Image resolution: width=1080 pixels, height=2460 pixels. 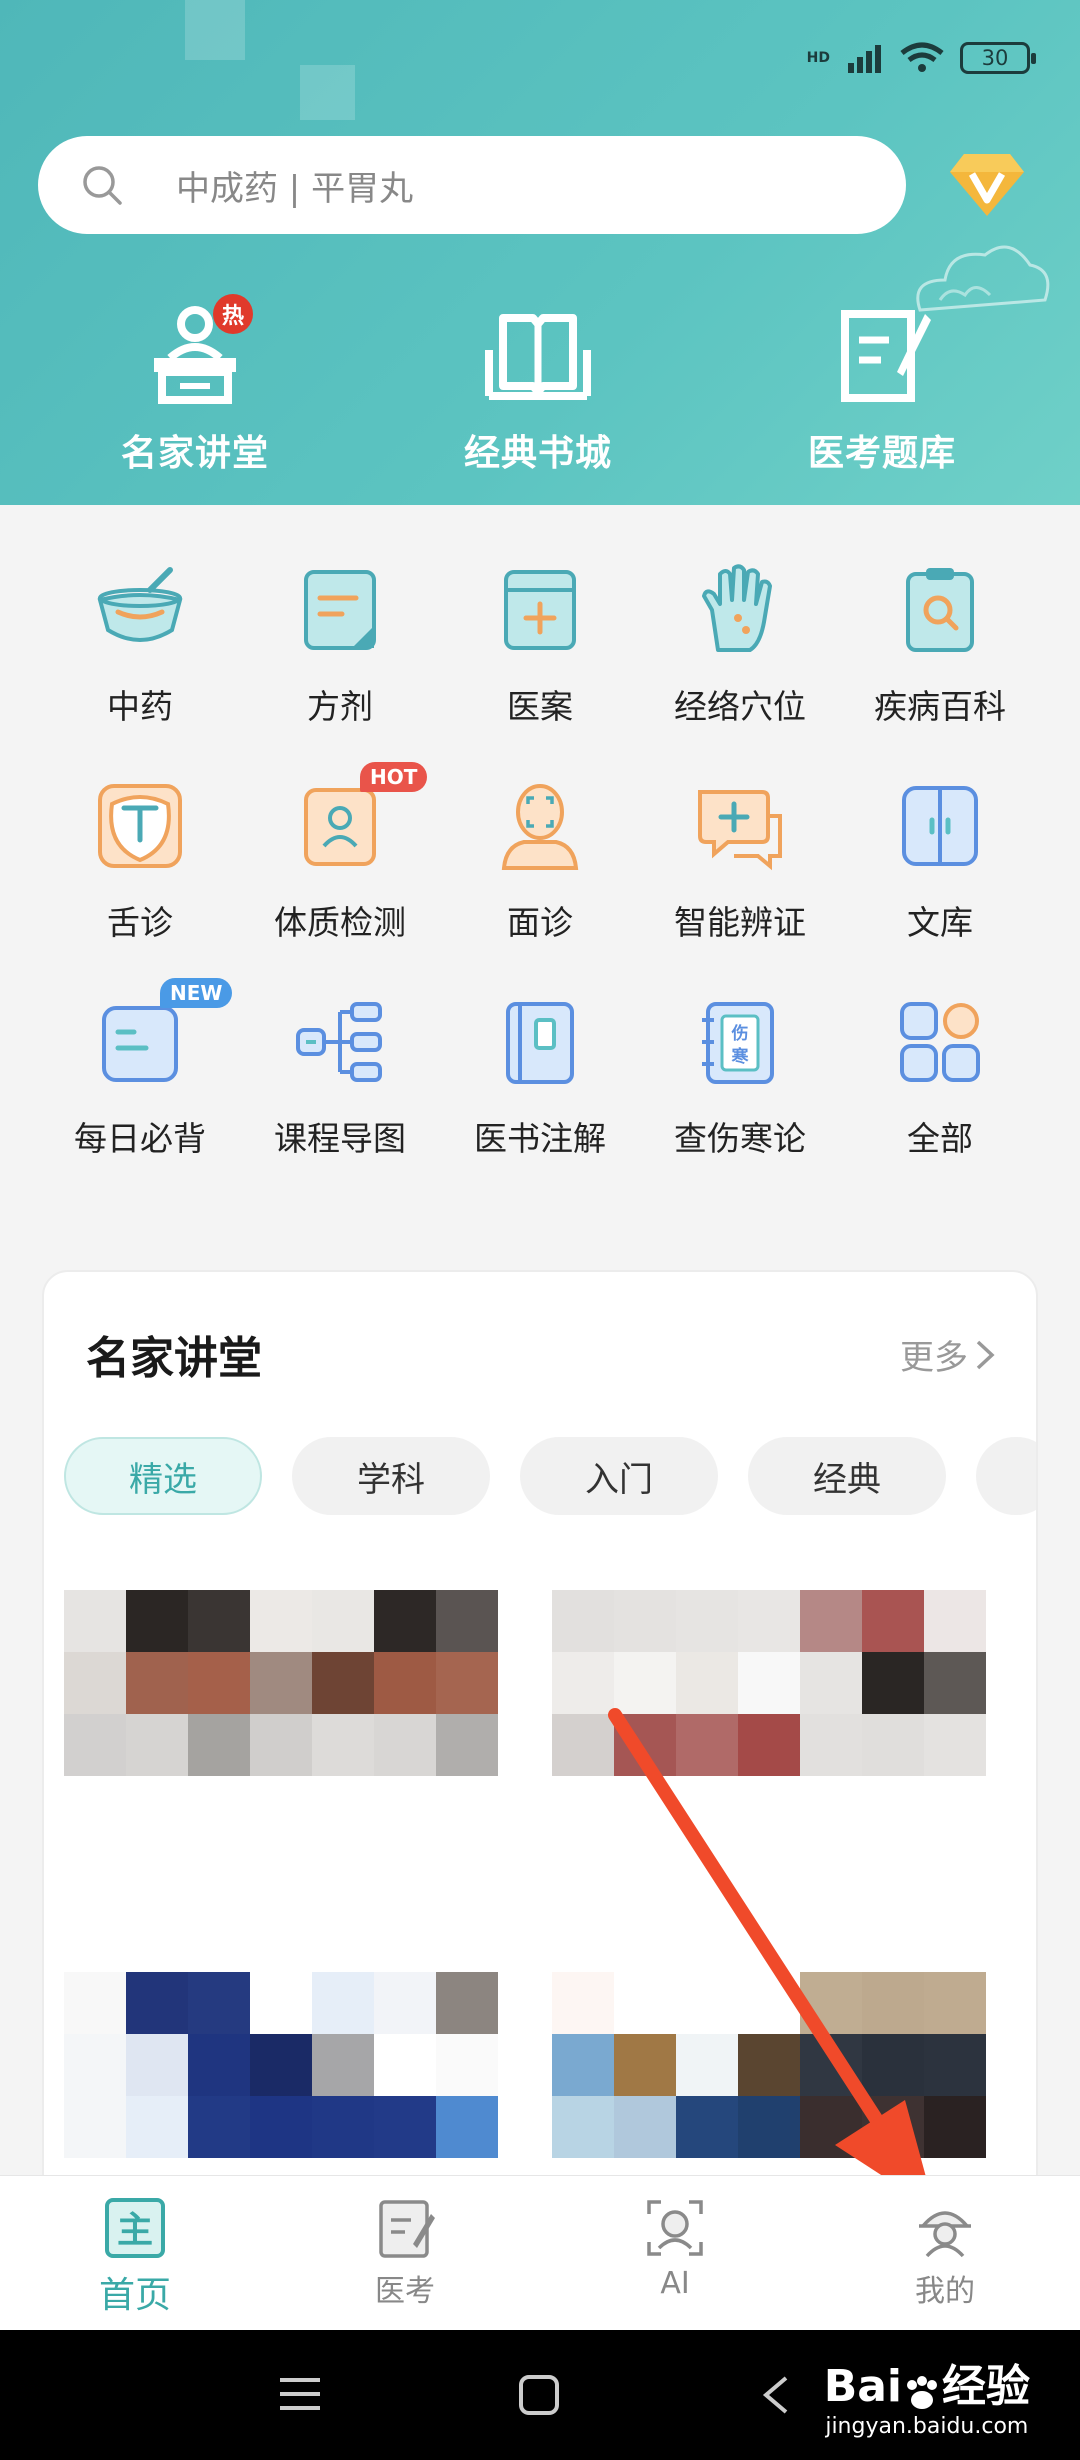 I want to click on battery-indicator: 30, so click(x=998, y=58).